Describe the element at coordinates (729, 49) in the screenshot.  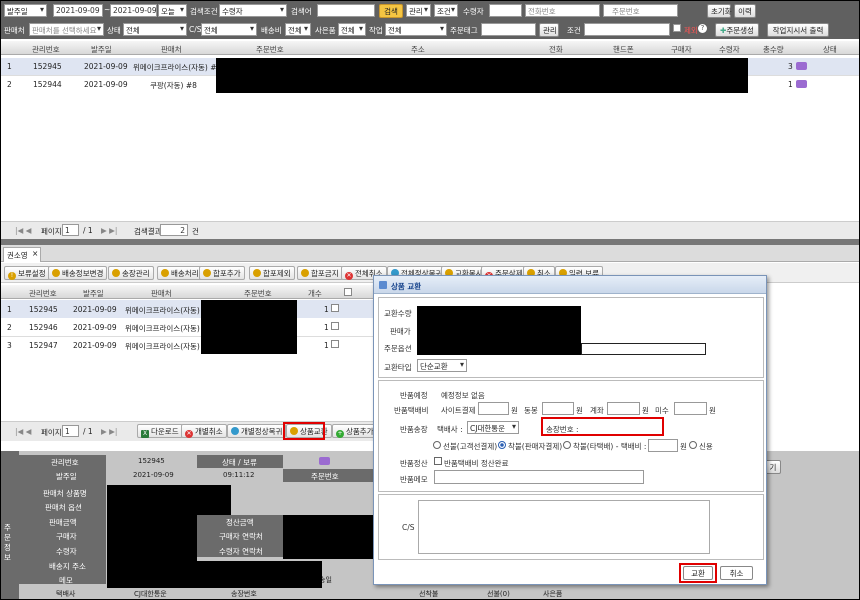
I see `col-receiver: 수령자` at that location.